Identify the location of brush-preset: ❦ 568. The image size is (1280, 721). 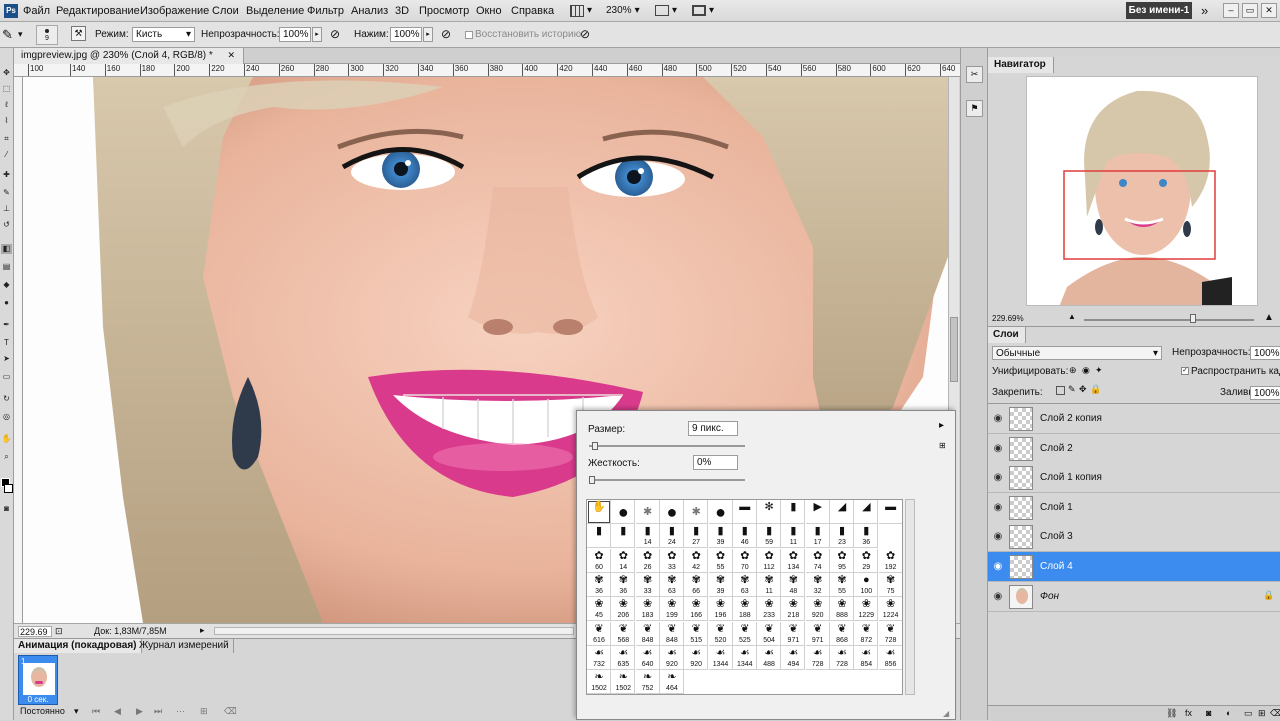
(623, 633).